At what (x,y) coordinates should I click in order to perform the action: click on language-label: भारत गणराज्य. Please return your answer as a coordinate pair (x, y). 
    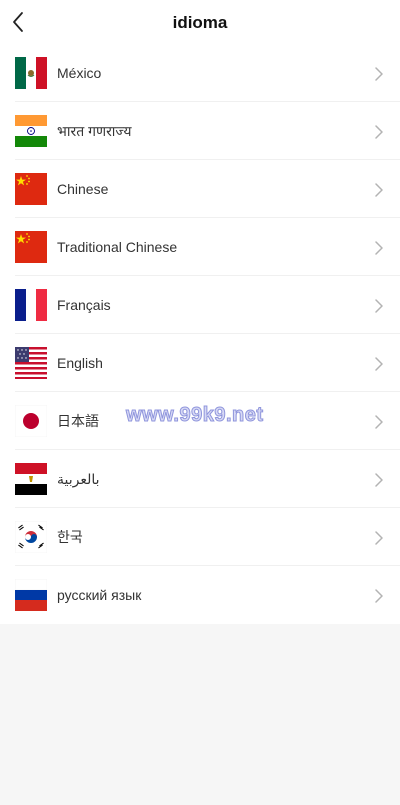
    Looking at the image, I should click on (94, 131).